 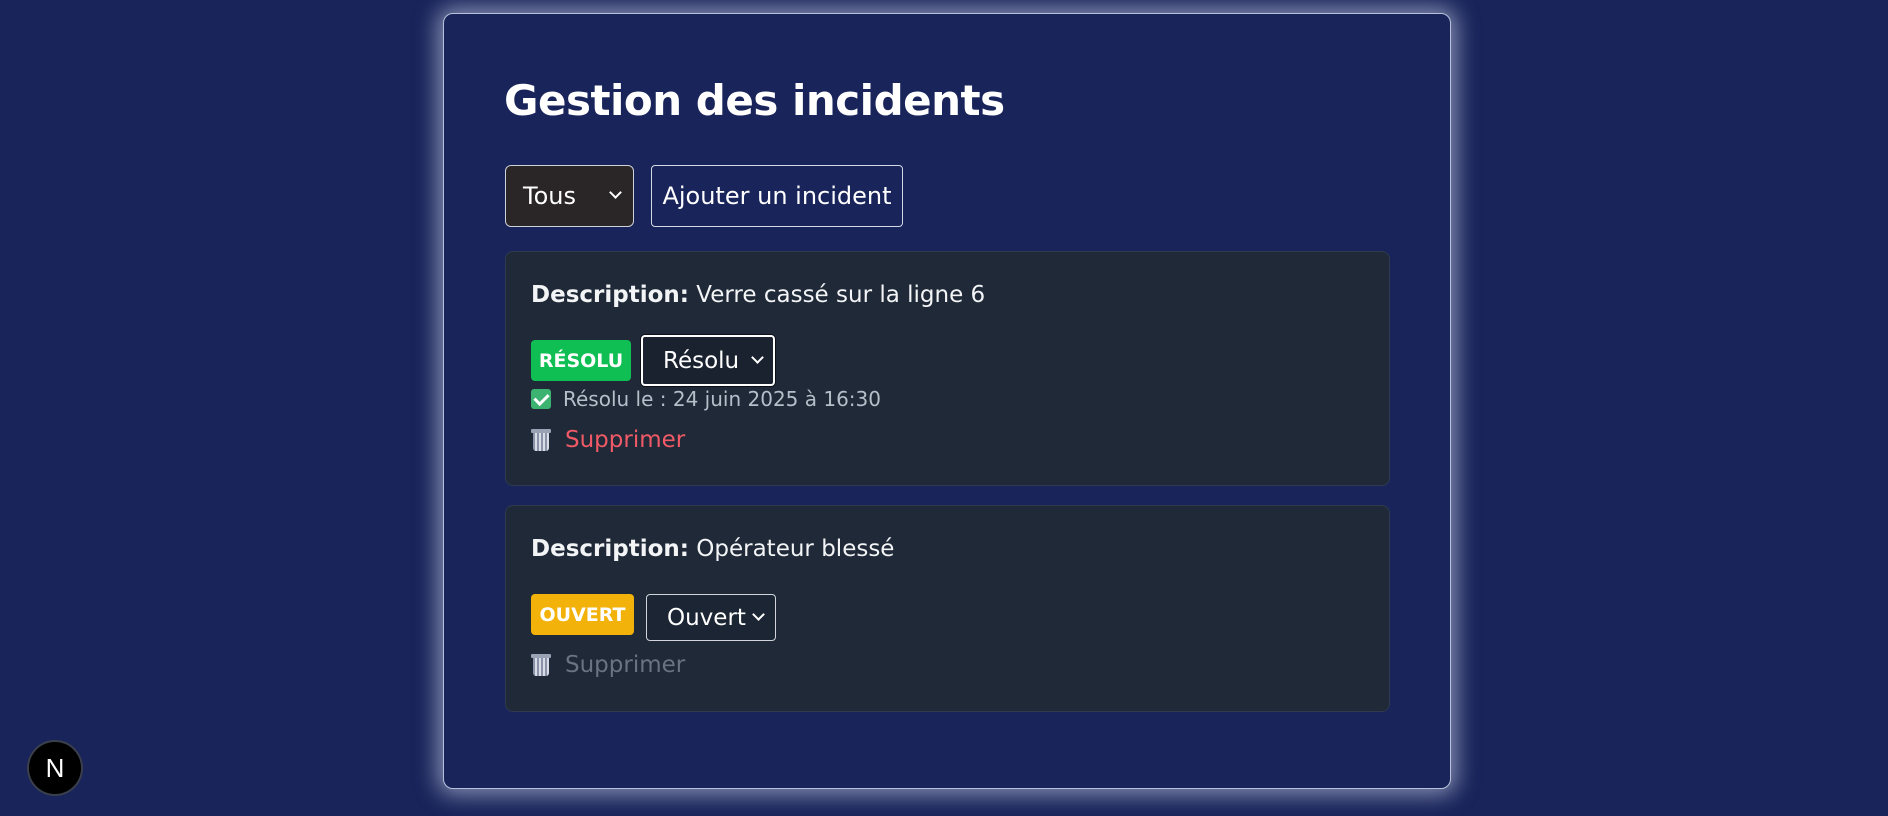 I want to click on page-title: Gestion des incidents, so click(x=754, y=100).